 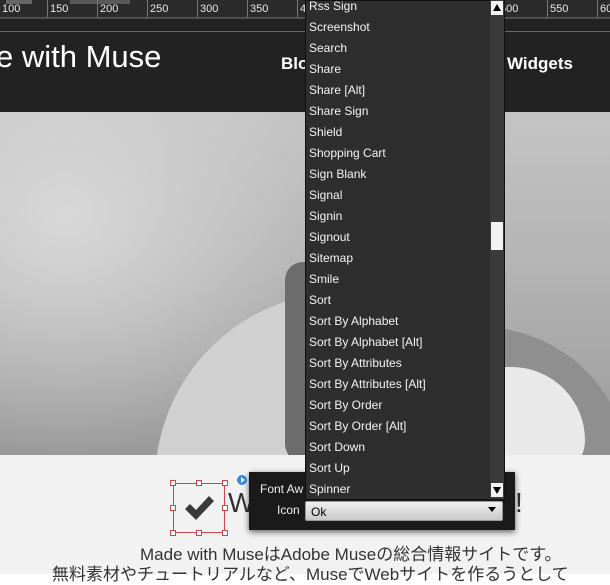 What do you see at coordinates (324, 279) in the screenshot?
I see `dropdown-item: Smile` at bounding box center [324, 279].